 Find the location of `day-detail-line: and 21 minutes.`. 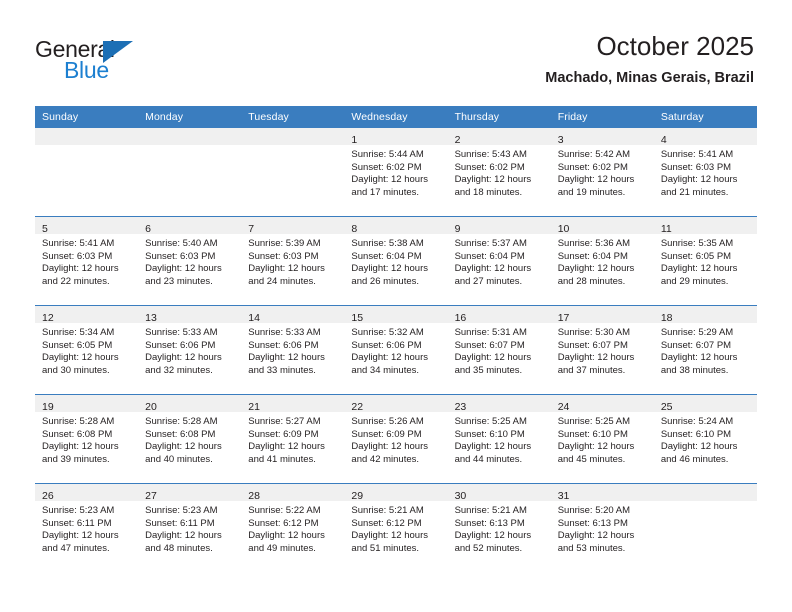

day-detail-line: and 21 minutes. is located at coordinates (694, 192).